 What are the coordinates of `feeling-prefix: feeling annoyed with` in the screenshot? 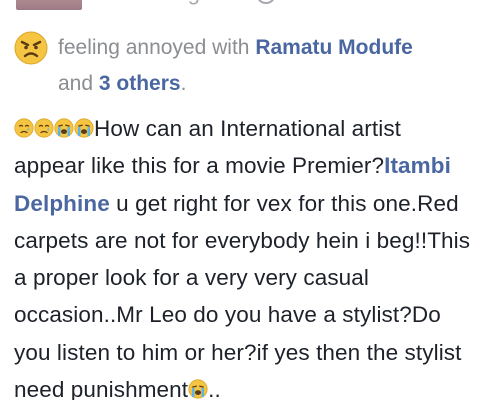 It's located at (157, 47).